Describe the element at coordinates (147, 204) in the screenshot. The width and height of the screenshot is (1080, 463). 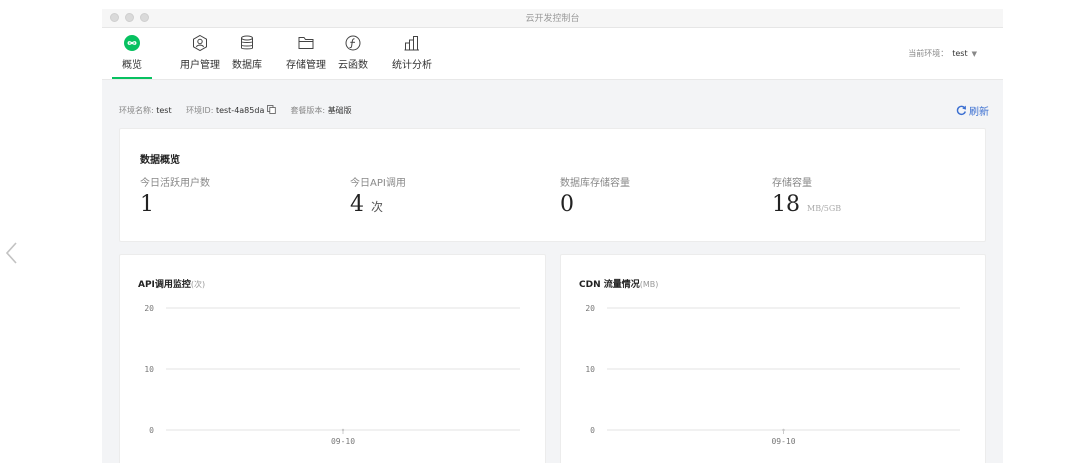
I see `stat-value: 1` at that location.